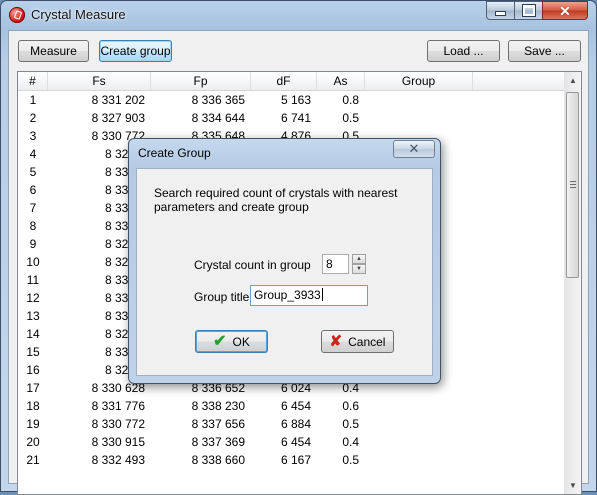  What do you see at coordinates (293, 100) in the screenshot?
I see `table-row: 1 8 331 202 8 336 365 5 163 0.8` at bounding box center [293, 100].